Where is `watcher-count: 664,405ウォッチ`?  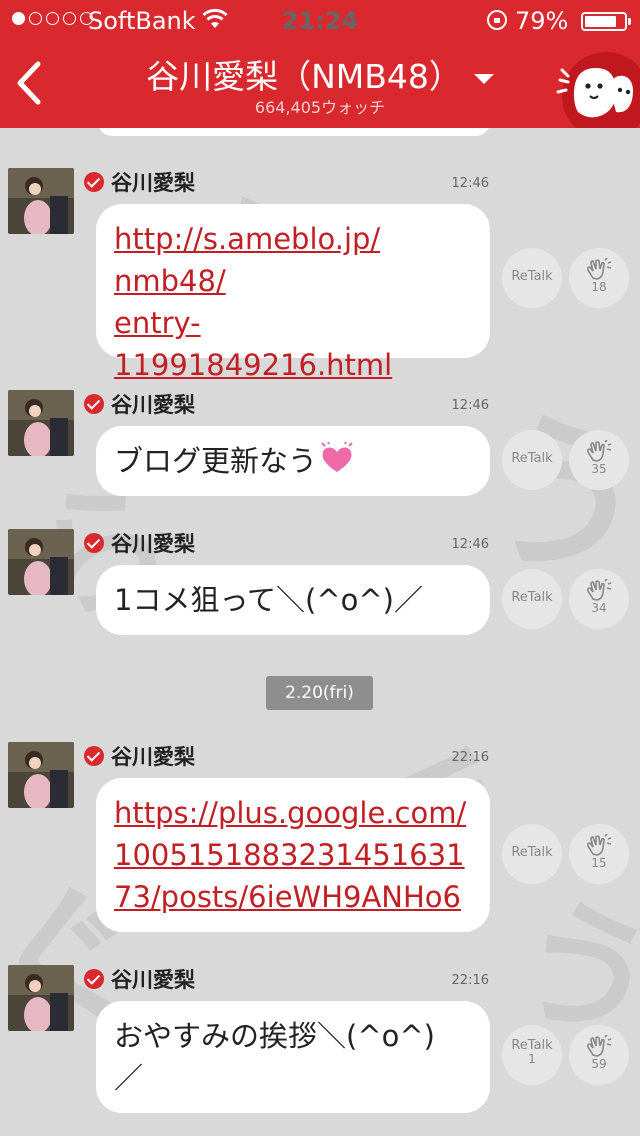
watcher-count: 664,405ウォッチ is located at coordinates (320, 107).